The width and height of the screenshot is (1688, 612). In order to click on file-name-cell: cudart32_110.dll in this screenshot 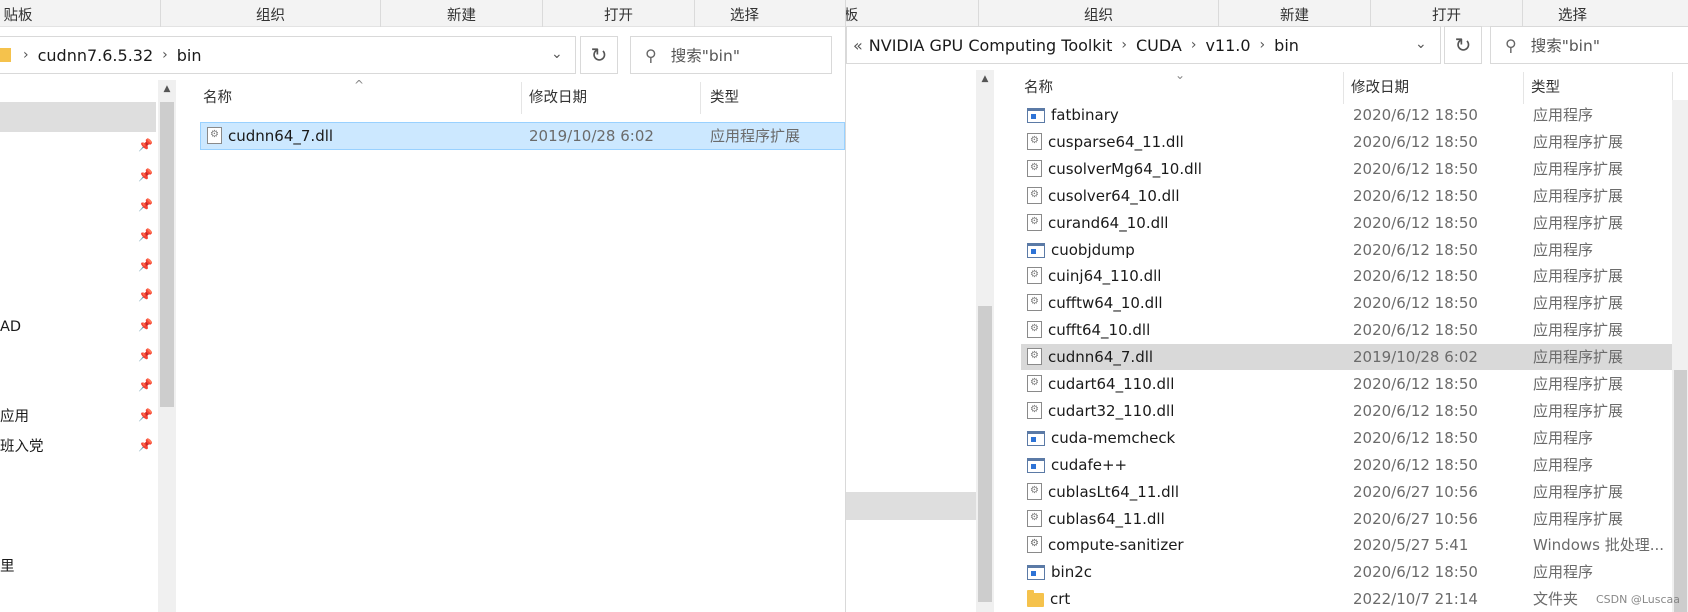, I will do `click(1182, 411)`.